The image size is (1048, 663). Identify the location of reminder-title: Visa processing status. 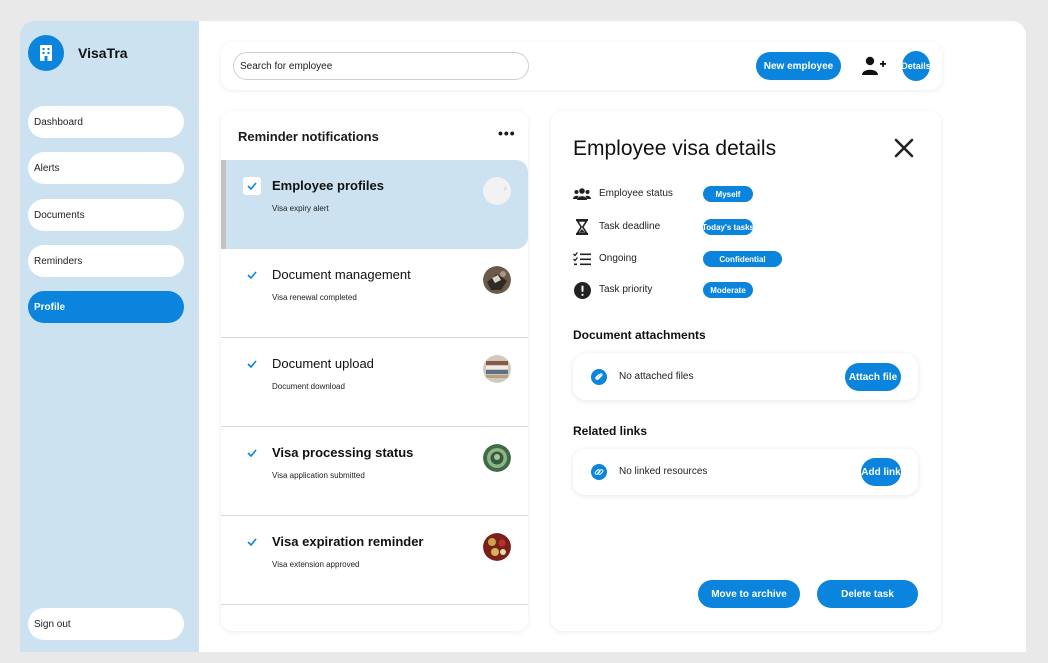
(343, 452).